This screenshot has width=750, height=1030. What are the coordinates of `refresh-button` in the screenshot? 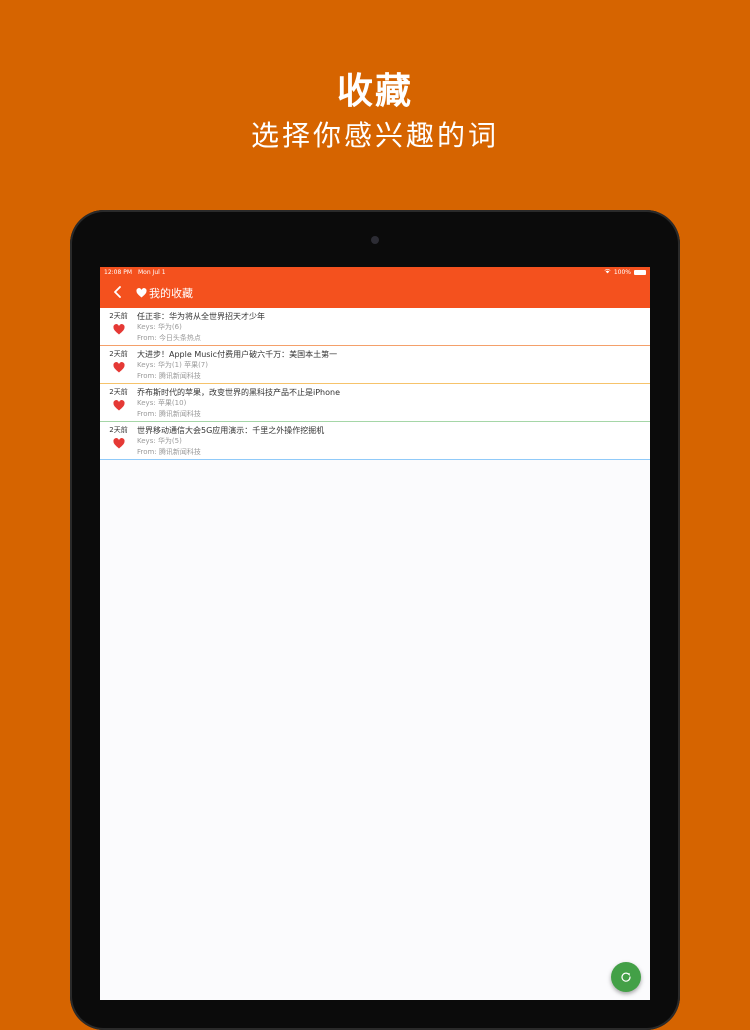 It's located at (626, 977).